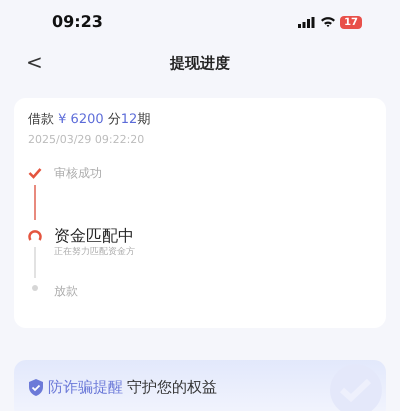 The image size is (400, 411). What do you see at coordinates (328, 22) in the screenshot?
I see `wifi-icon` at bounding box center [328, 22].